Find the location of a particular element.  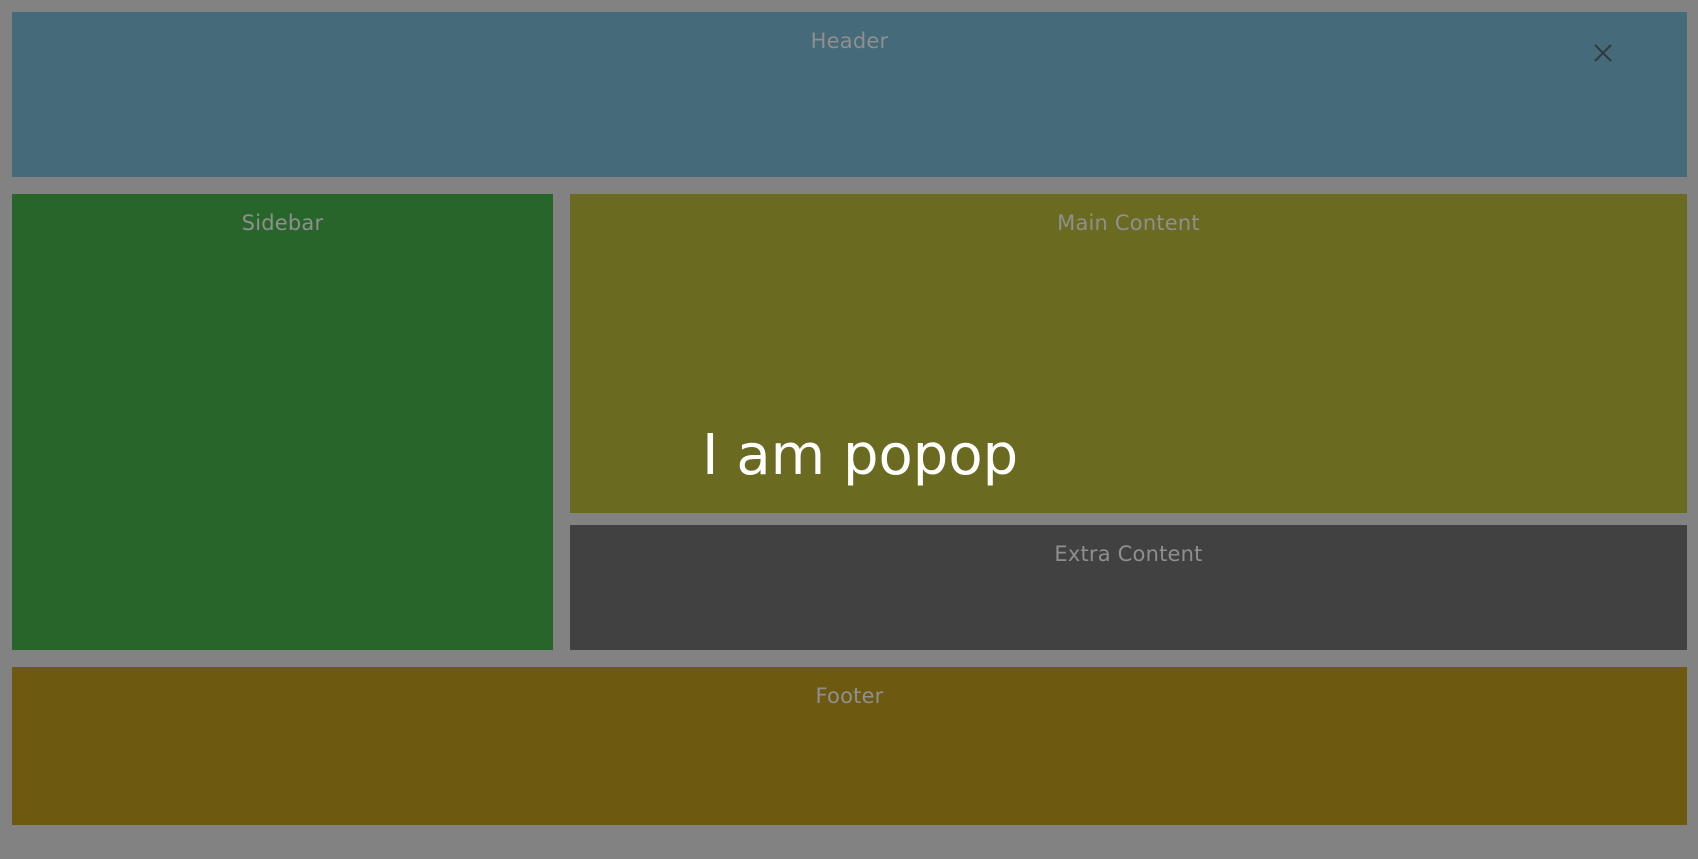

header-label: Header is located at coordinates (849, 41).